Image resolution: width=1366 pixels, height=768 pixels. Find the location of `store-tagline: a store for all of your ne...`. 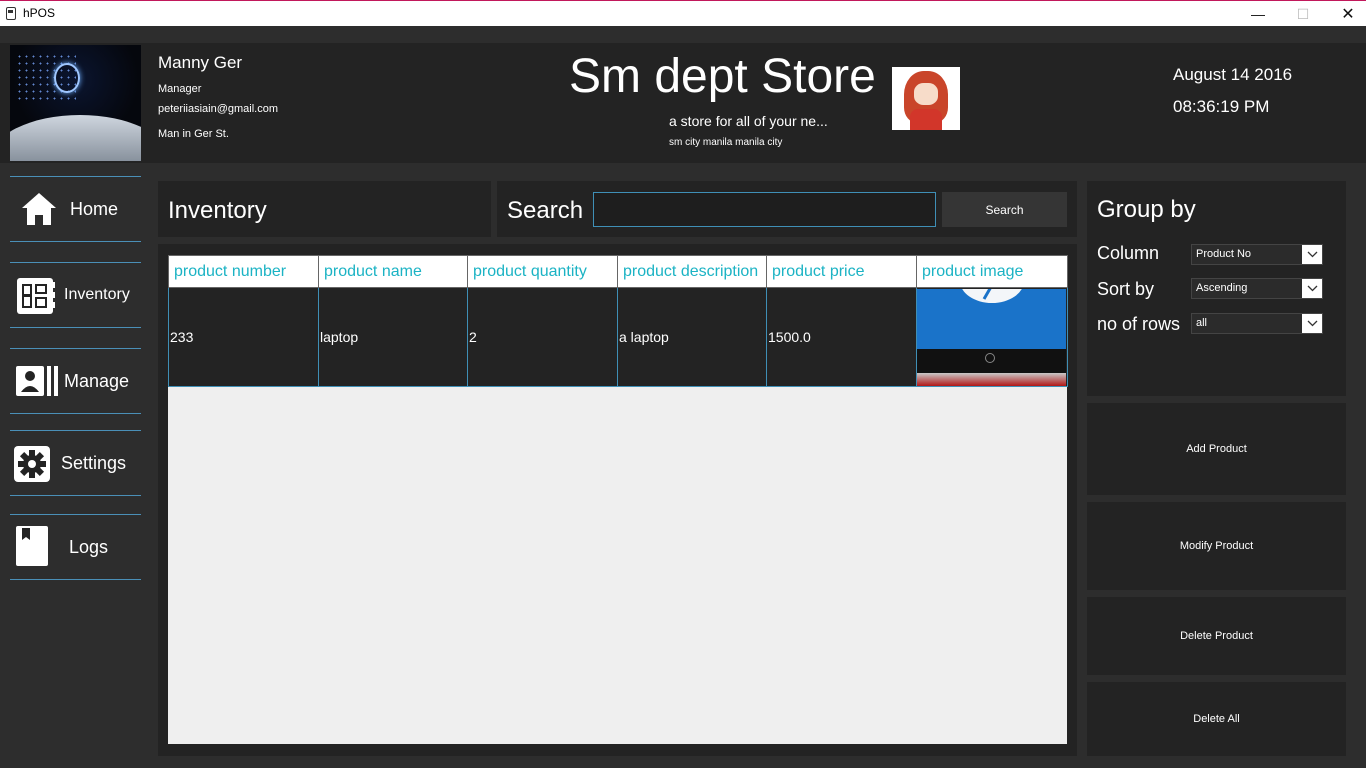

store-tagline: a store for all of your ne... is located at coordinates (748, 121).